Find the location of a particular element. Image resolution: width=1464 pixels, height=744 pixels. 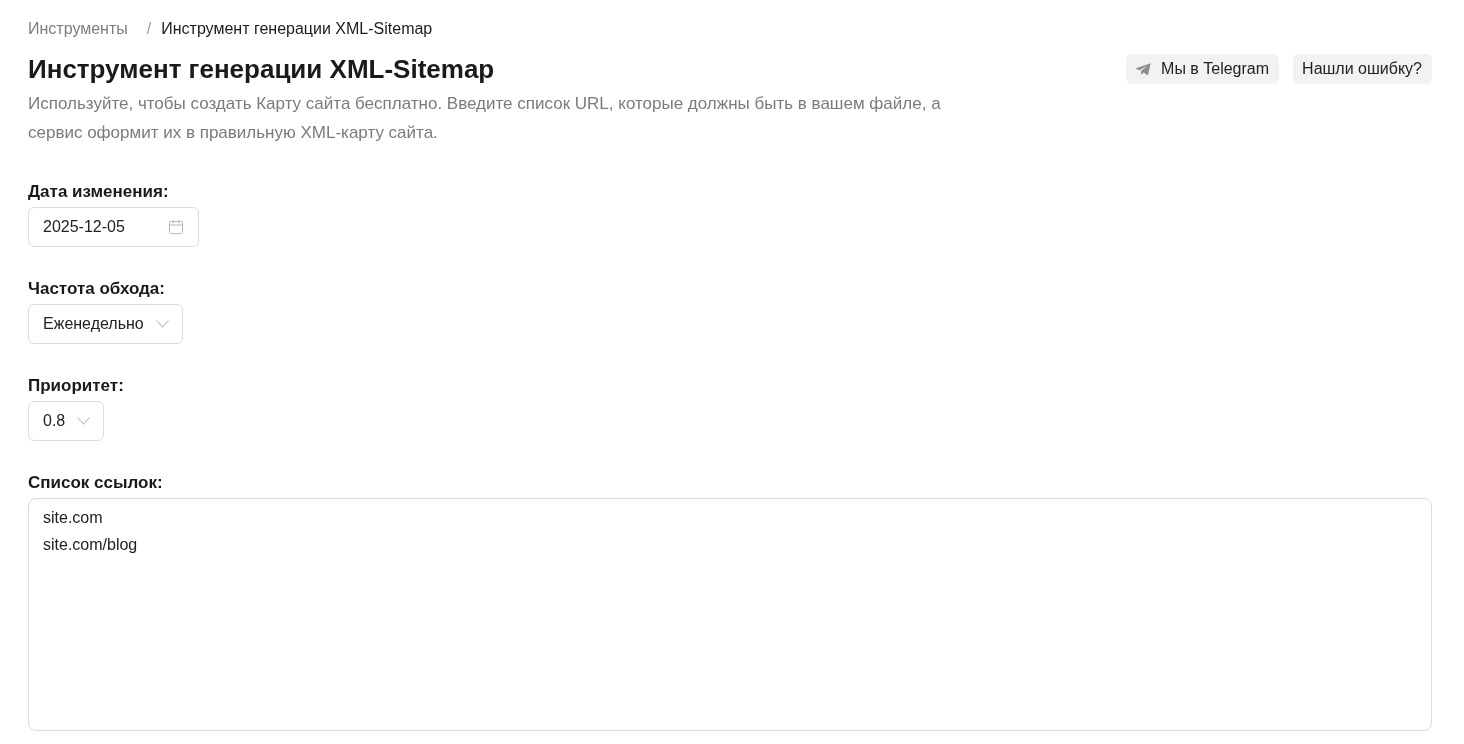

paper-plane-icon is located at coordinates (1143, 69).